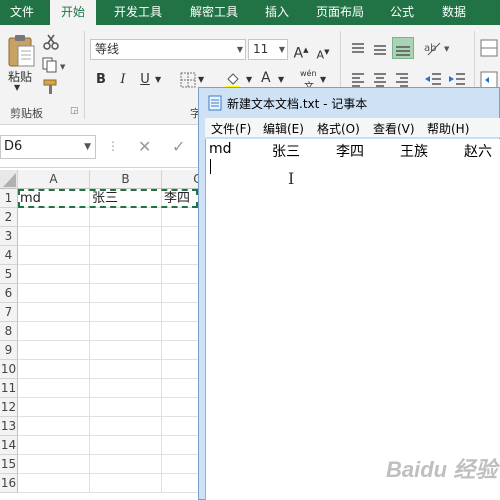 Image resolution: width=500 pixels, height=500 pixels. I want to click on tab-developer: 开发工具, so click(138, 12).